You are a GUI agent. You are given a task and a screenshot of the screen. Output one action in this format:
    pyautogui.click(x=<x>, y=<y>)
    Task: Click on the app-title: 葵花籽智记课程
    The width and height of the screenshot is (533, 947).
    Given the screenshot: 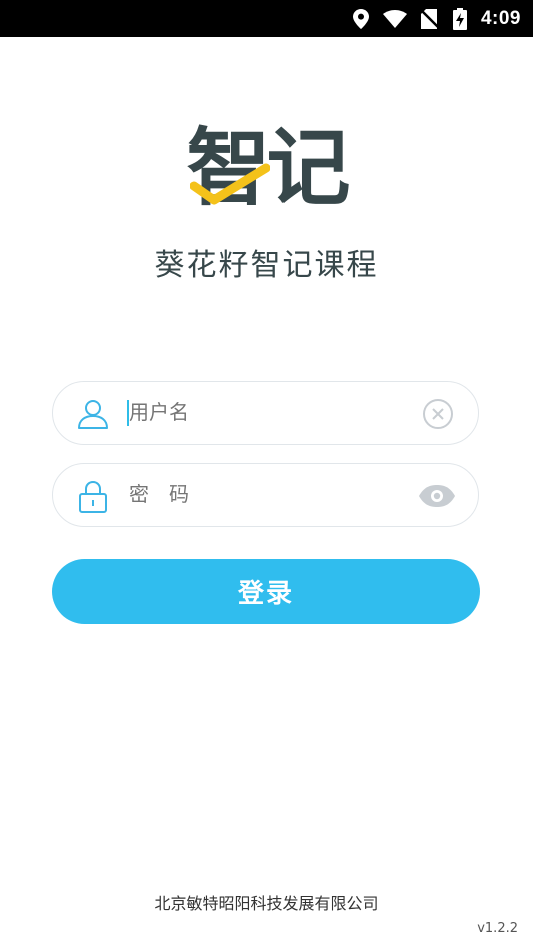 What is the action you would take?
    pyautogui.click(x=266, y=265)
    